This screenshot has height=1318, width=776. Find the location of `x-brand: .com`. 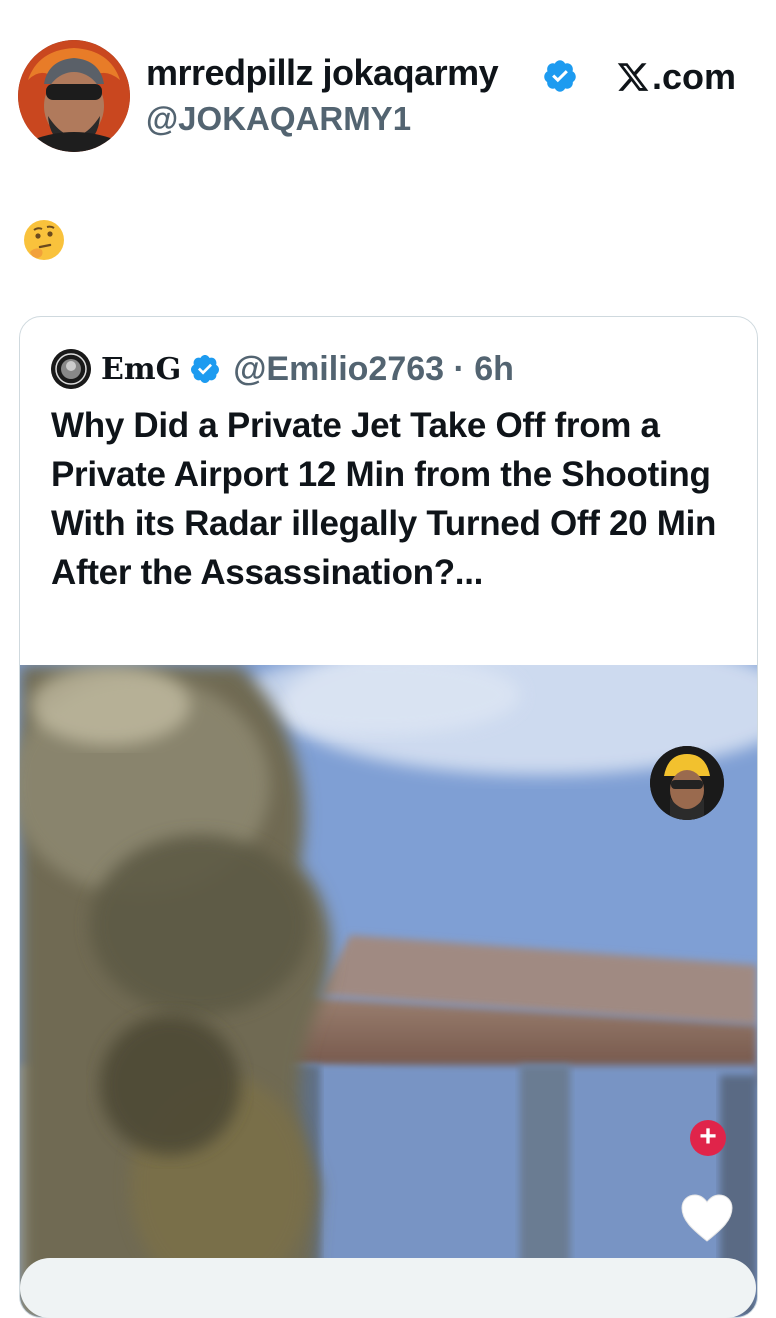

x-brand: .com is located at coordinates (676, 77).